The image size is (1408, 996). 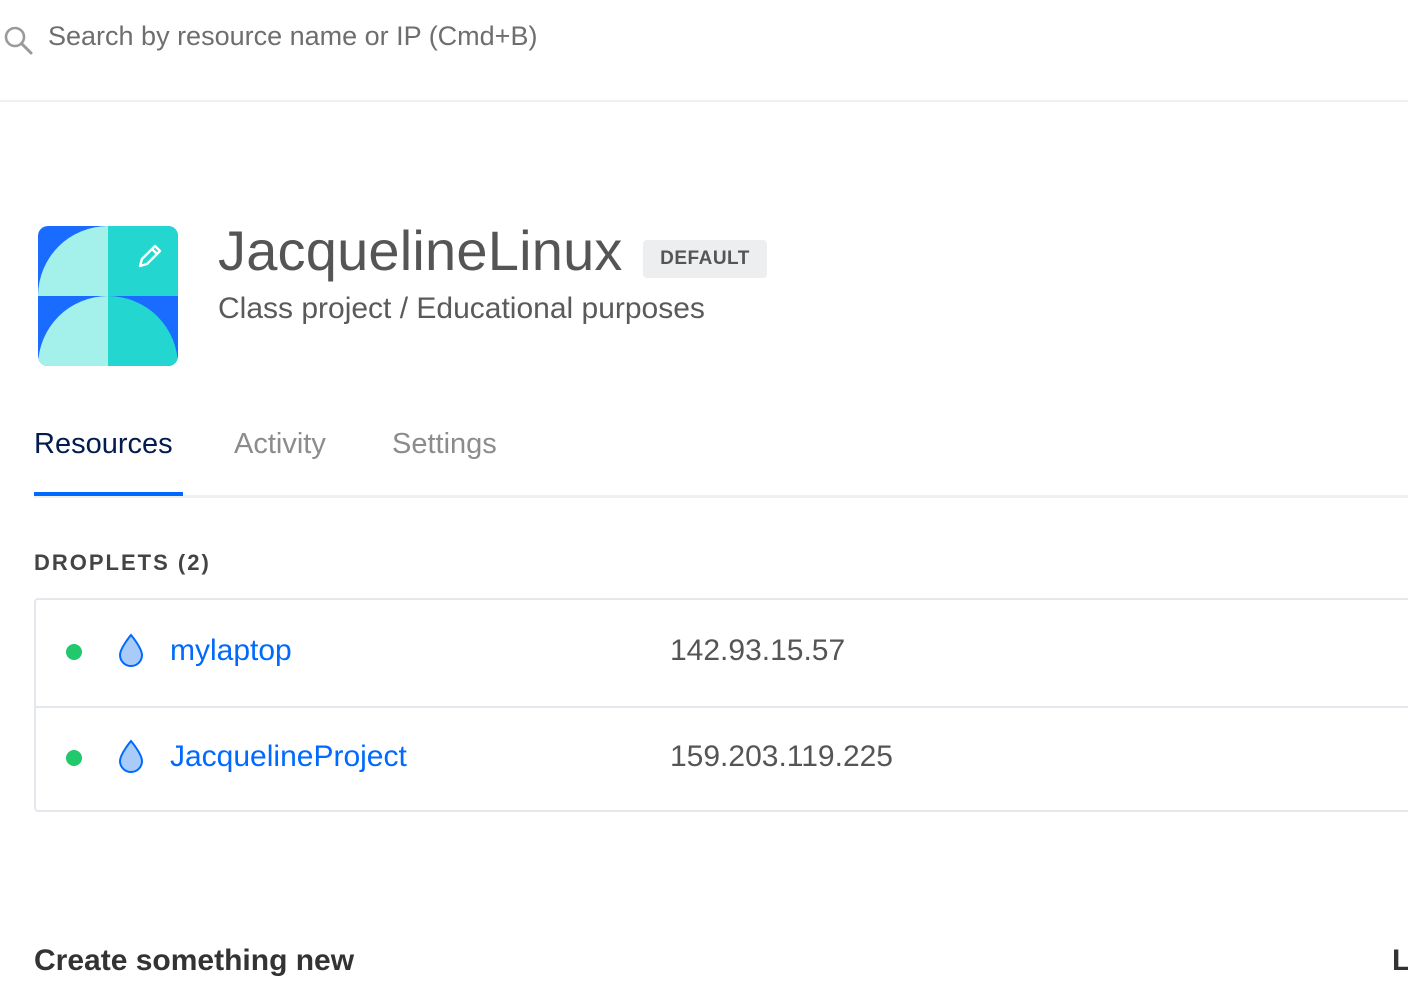 I want to click on create-section-title: Create something new, so click(x=194, y=960).